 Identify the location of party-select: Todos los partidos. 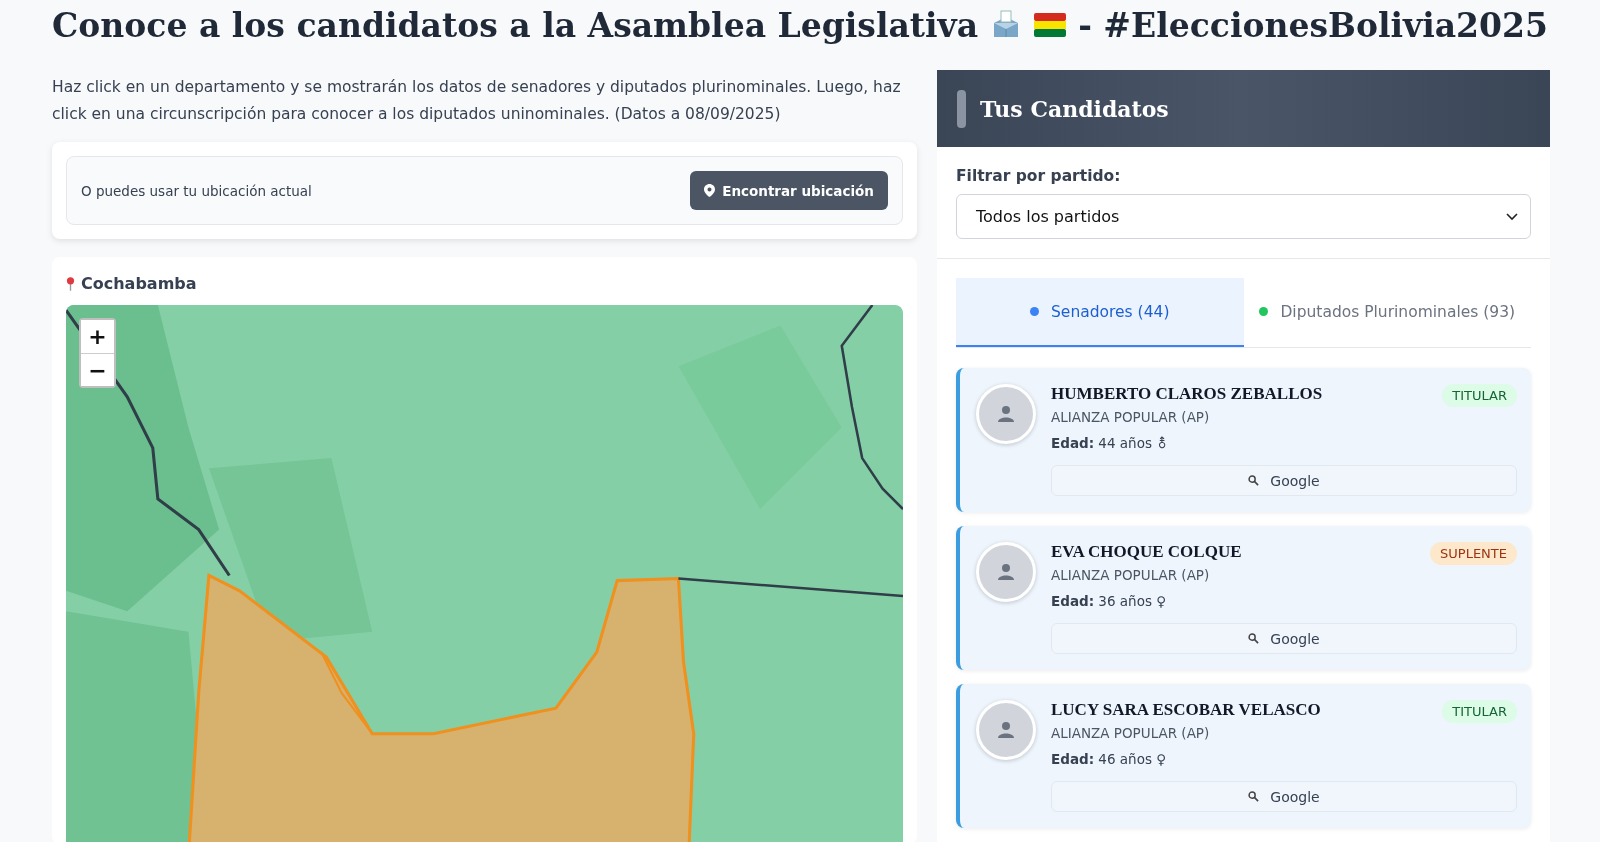
(1243, 216).